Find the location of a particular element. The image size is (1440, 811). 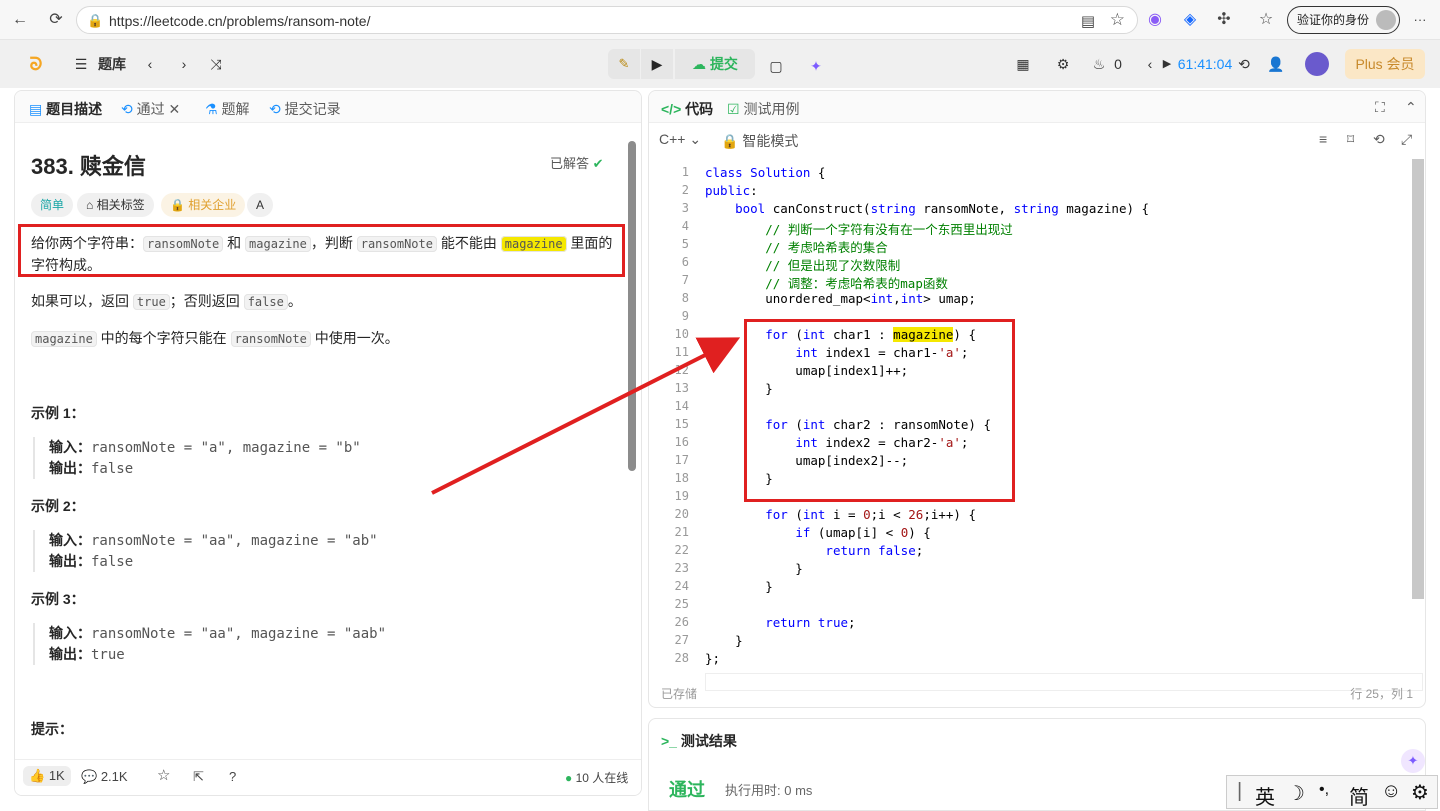

annotation-arrow is located at coordinates (586, 416).